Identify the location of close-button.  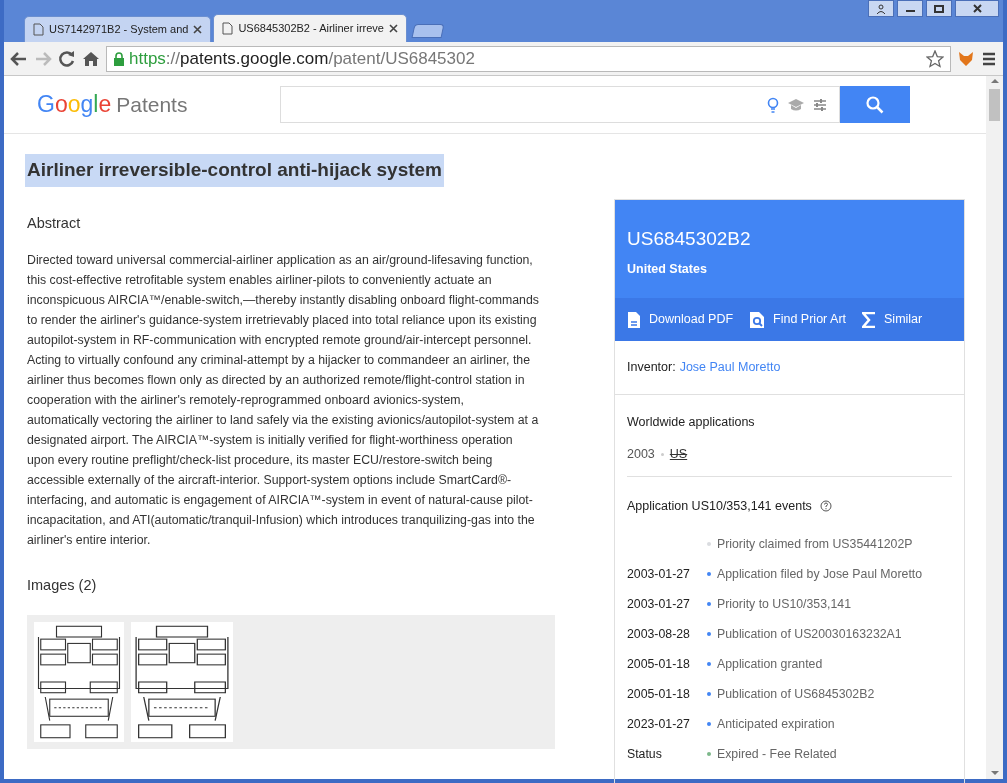
(977, 8).